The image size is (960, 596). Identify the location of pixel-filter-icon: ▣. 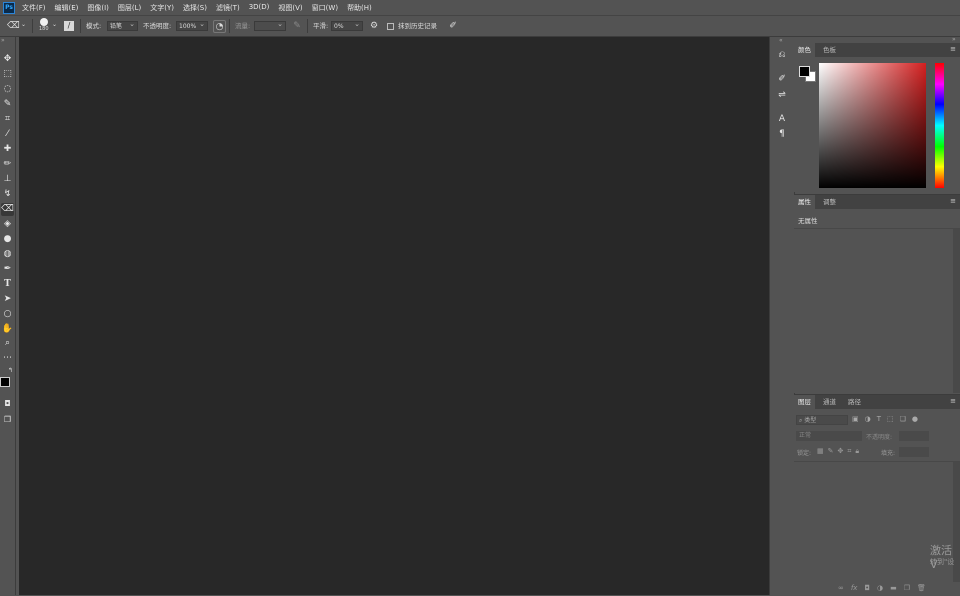
(855, 419).